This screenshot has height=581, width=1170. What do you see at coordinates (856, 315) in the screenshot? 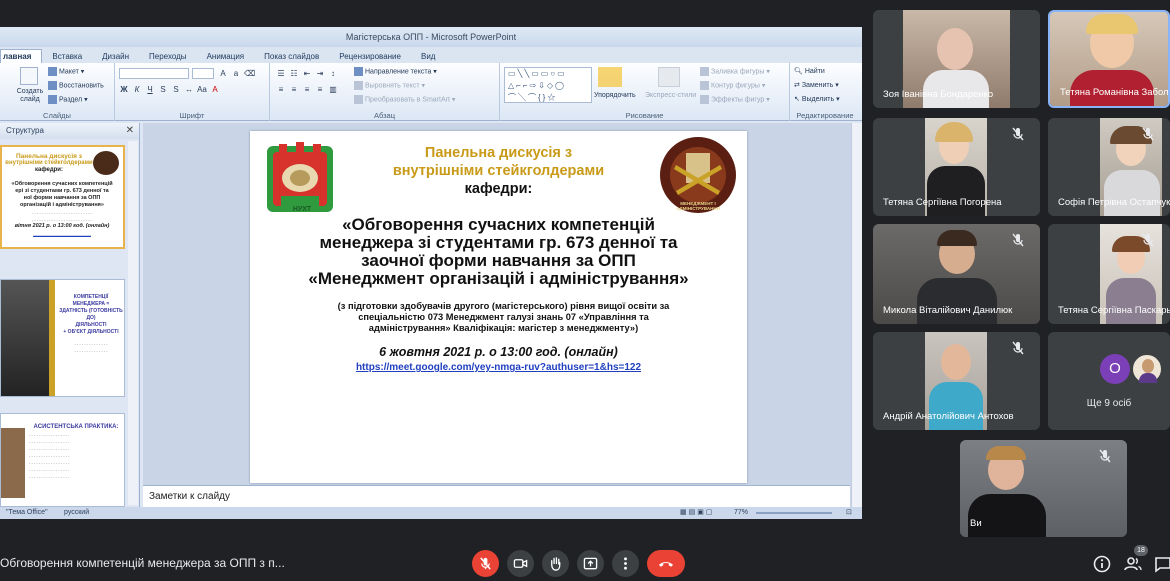
I see `slide-scrollbar` at bounding box center [856, 315].